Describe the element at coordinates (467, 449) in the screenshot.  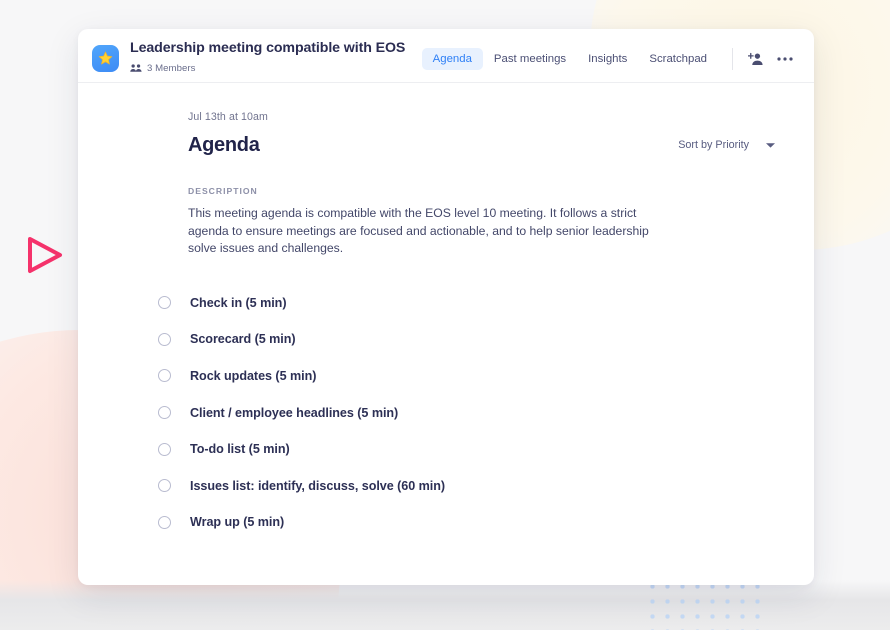
I see `agenda-item: To-do list (5 min)` at that location.